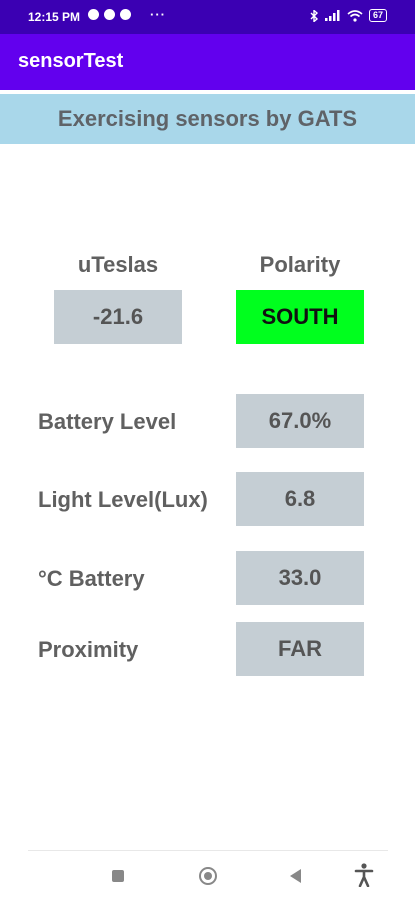 This screenshot has width=415, height=901. What do you see at coordinates (158, 14) in the screenshot?
I see `more-notifications-icon: ···` at bounding box center [158, 14].